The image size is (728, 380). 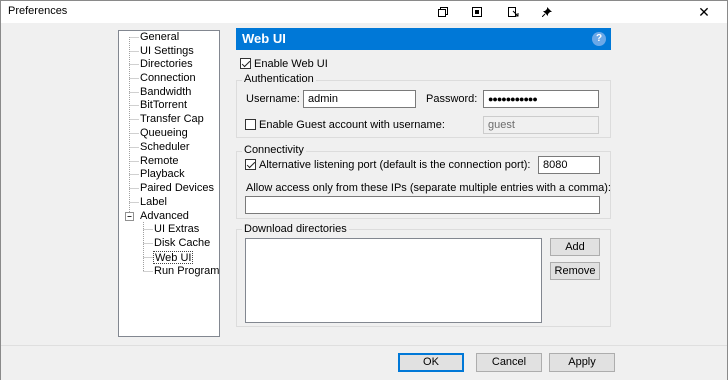 What do you see at coordinates (173, 257) in the screenshot?
I see `tree-item-web-ui: Web UI` at bounding box center [173, 257].